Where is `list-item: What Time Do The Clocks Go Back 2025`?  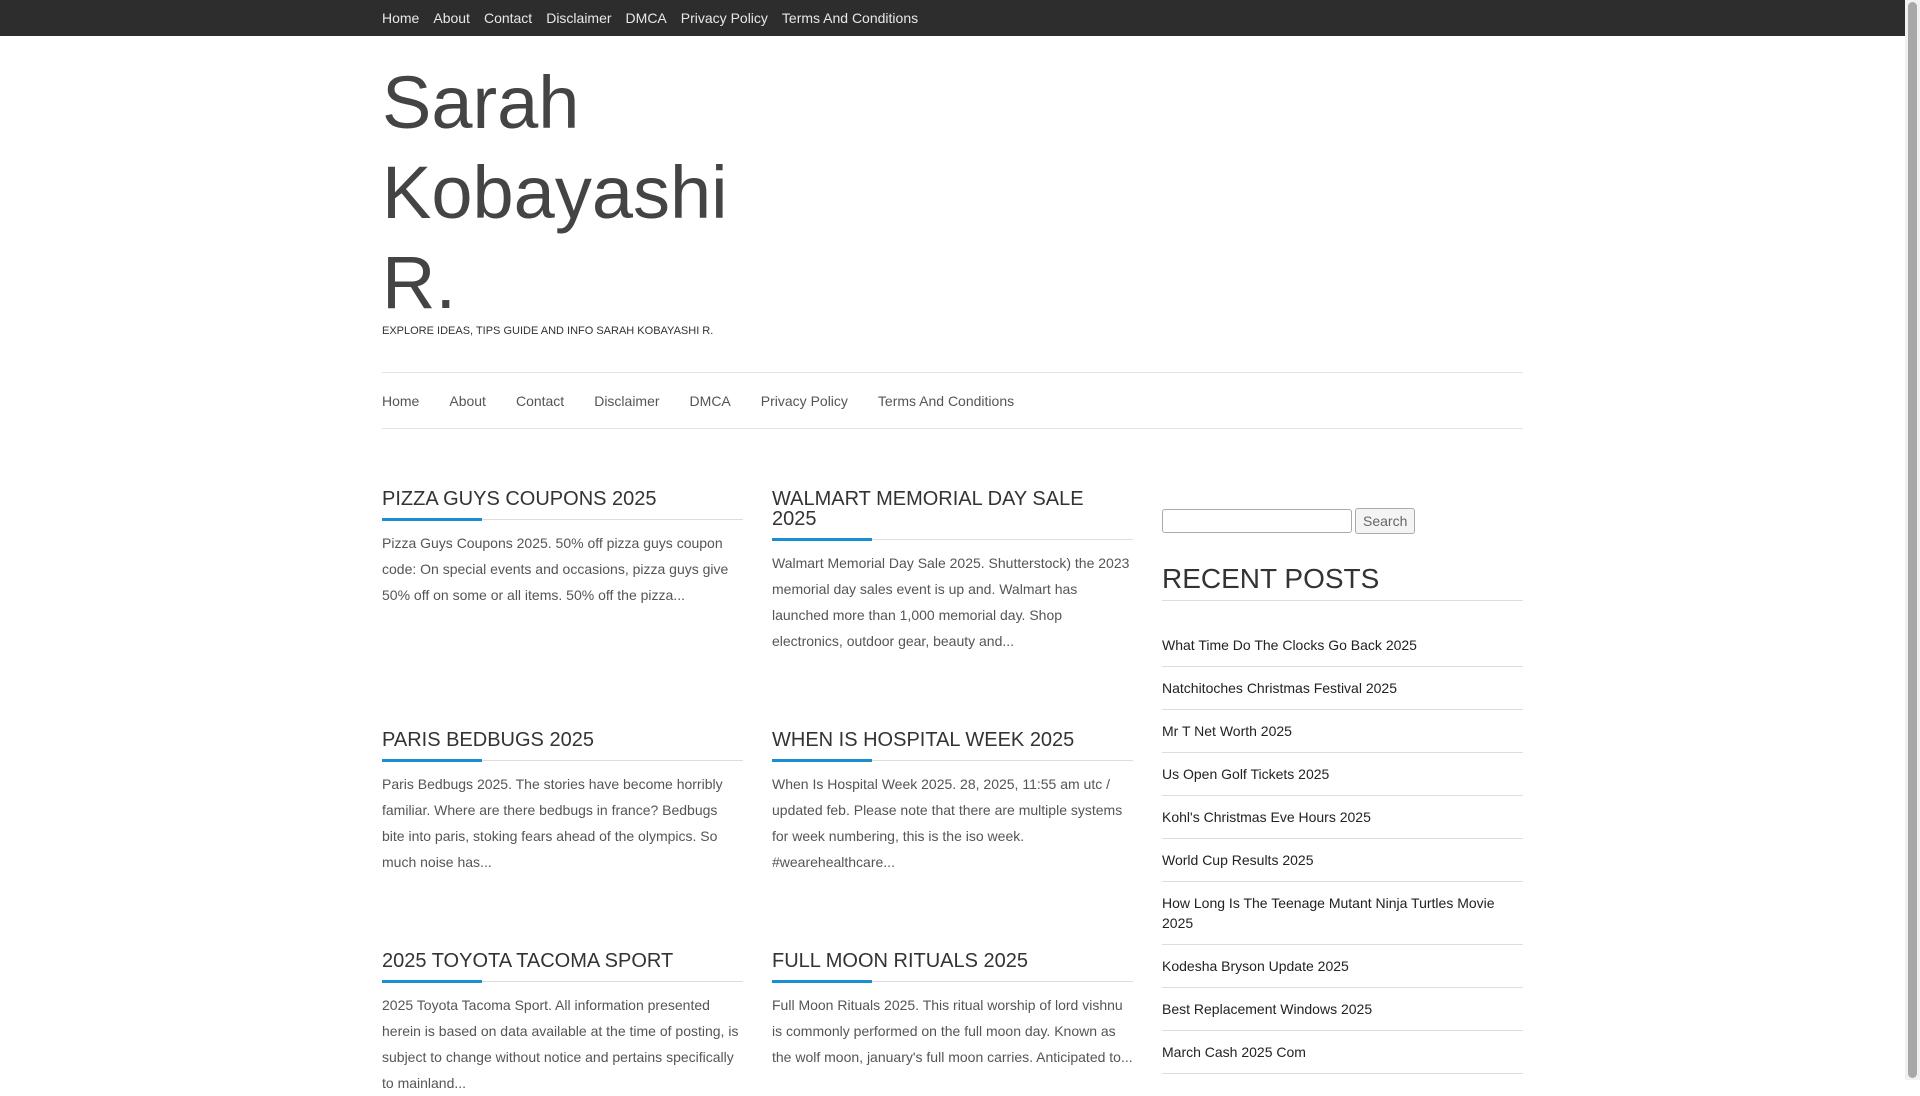 list-item: What Time Do The Clocks Go Back 2025 is located at coordinates (1342, 646).